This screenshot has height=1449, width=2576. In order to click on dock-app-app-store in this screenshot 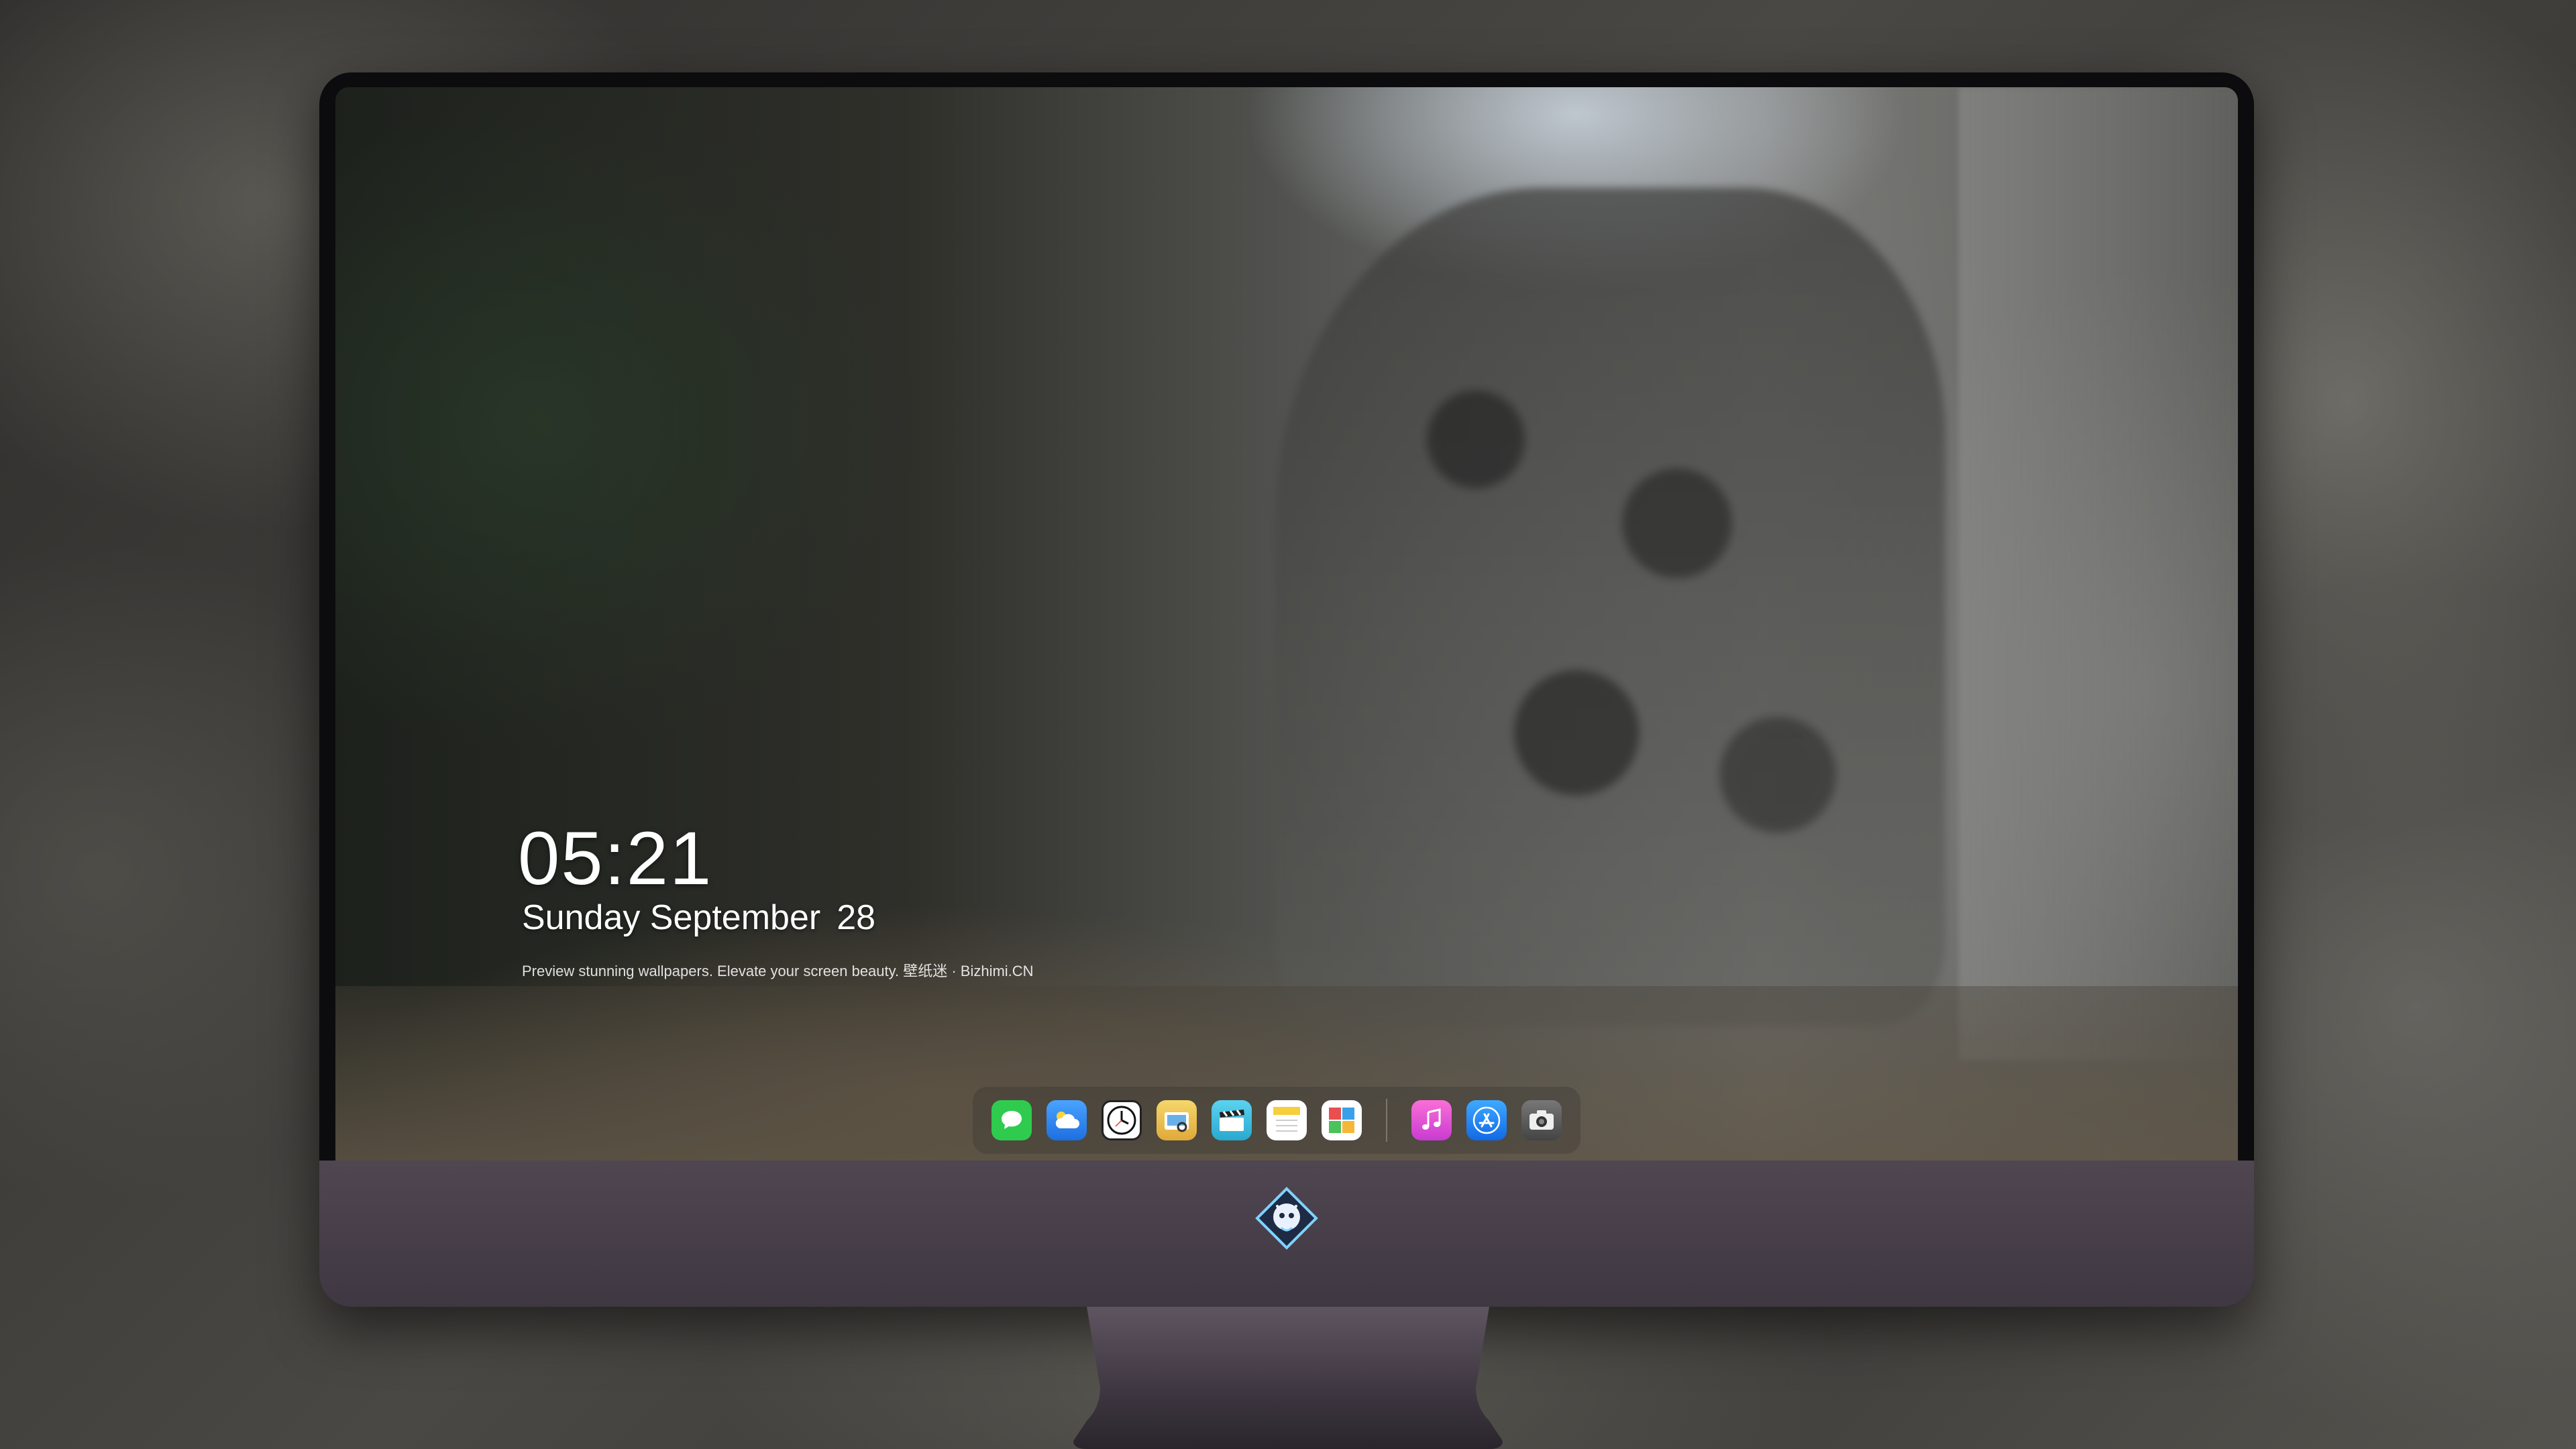, I will do `click(1486, 1120)`.